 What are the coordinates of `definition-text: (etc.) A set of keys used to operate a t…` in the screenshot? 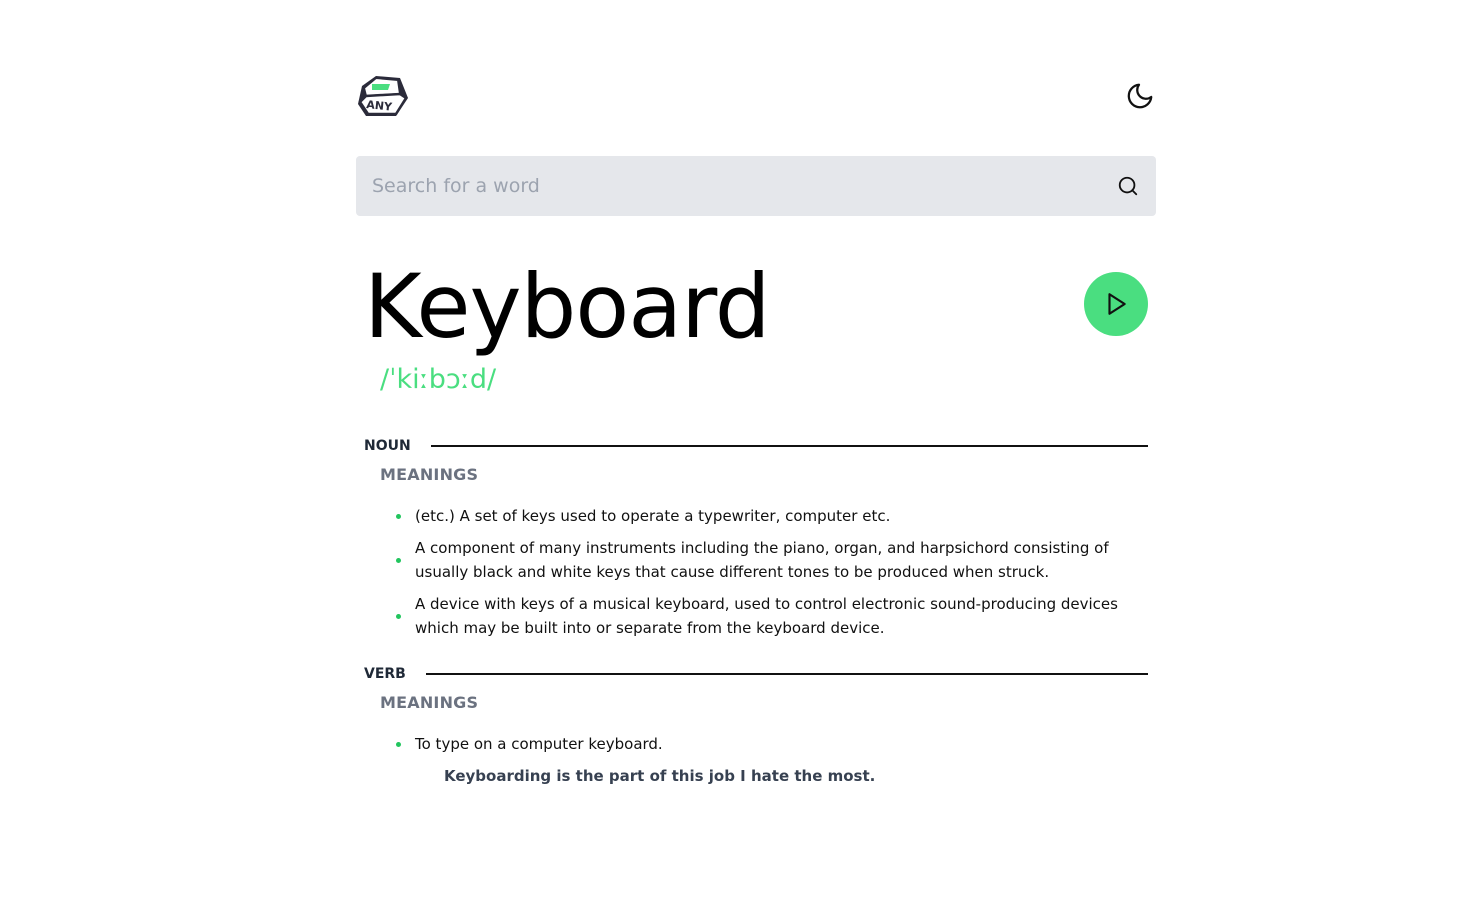 It's located at (653, 516).